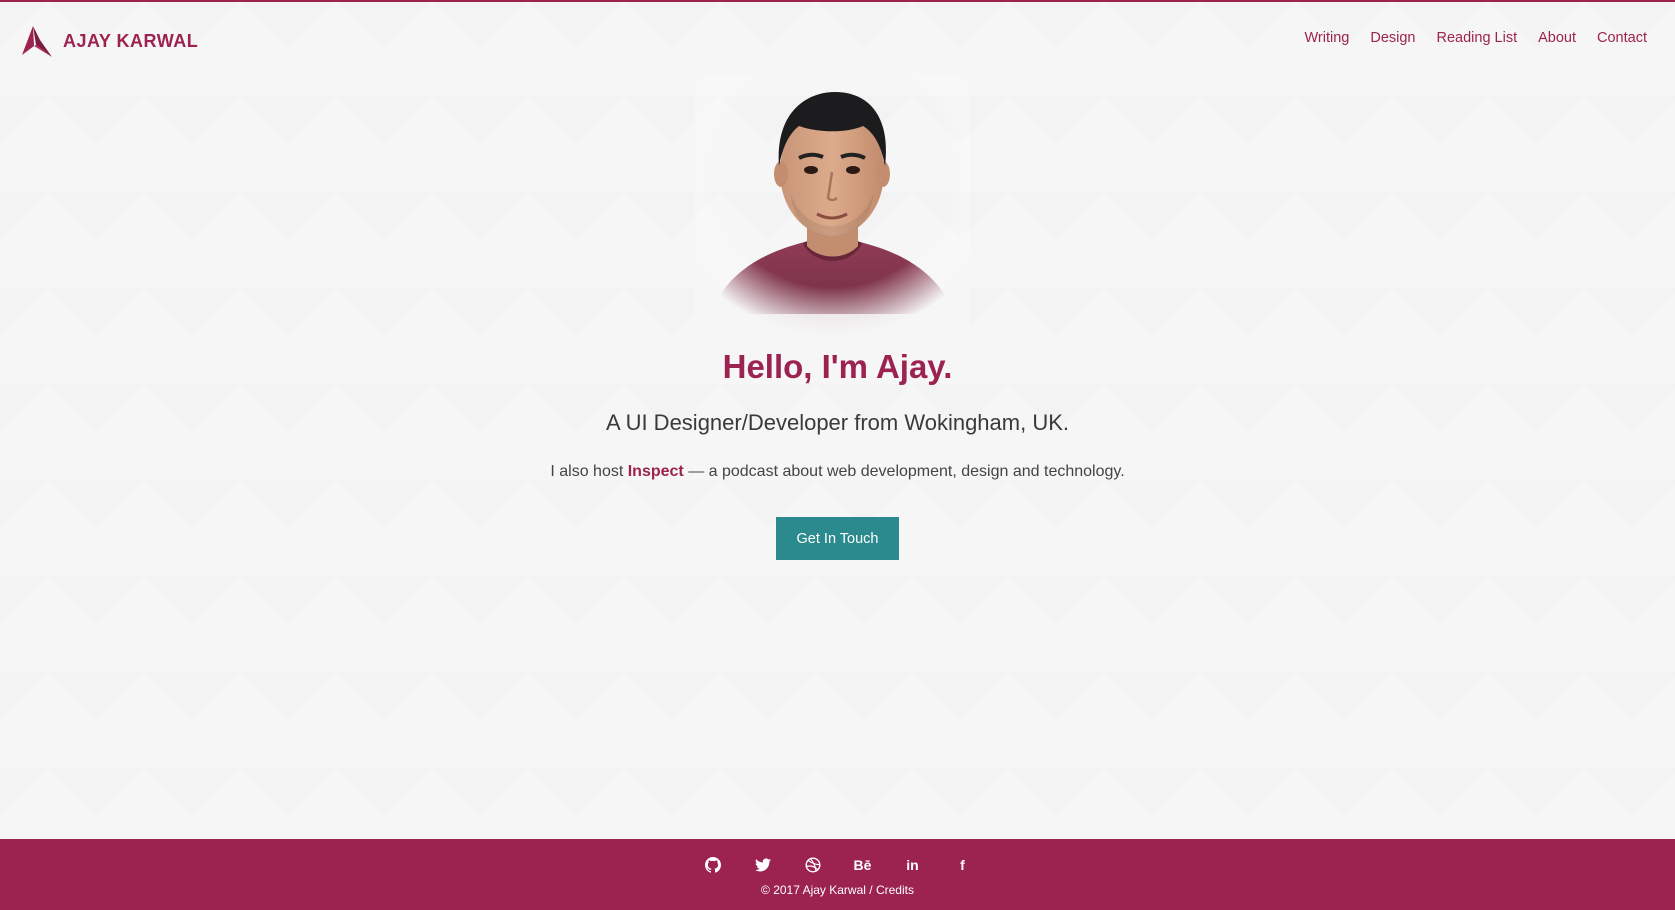 This screenshot has height=910, width=1675. I want to click on linkedin-icon: in, so click(912, 865).